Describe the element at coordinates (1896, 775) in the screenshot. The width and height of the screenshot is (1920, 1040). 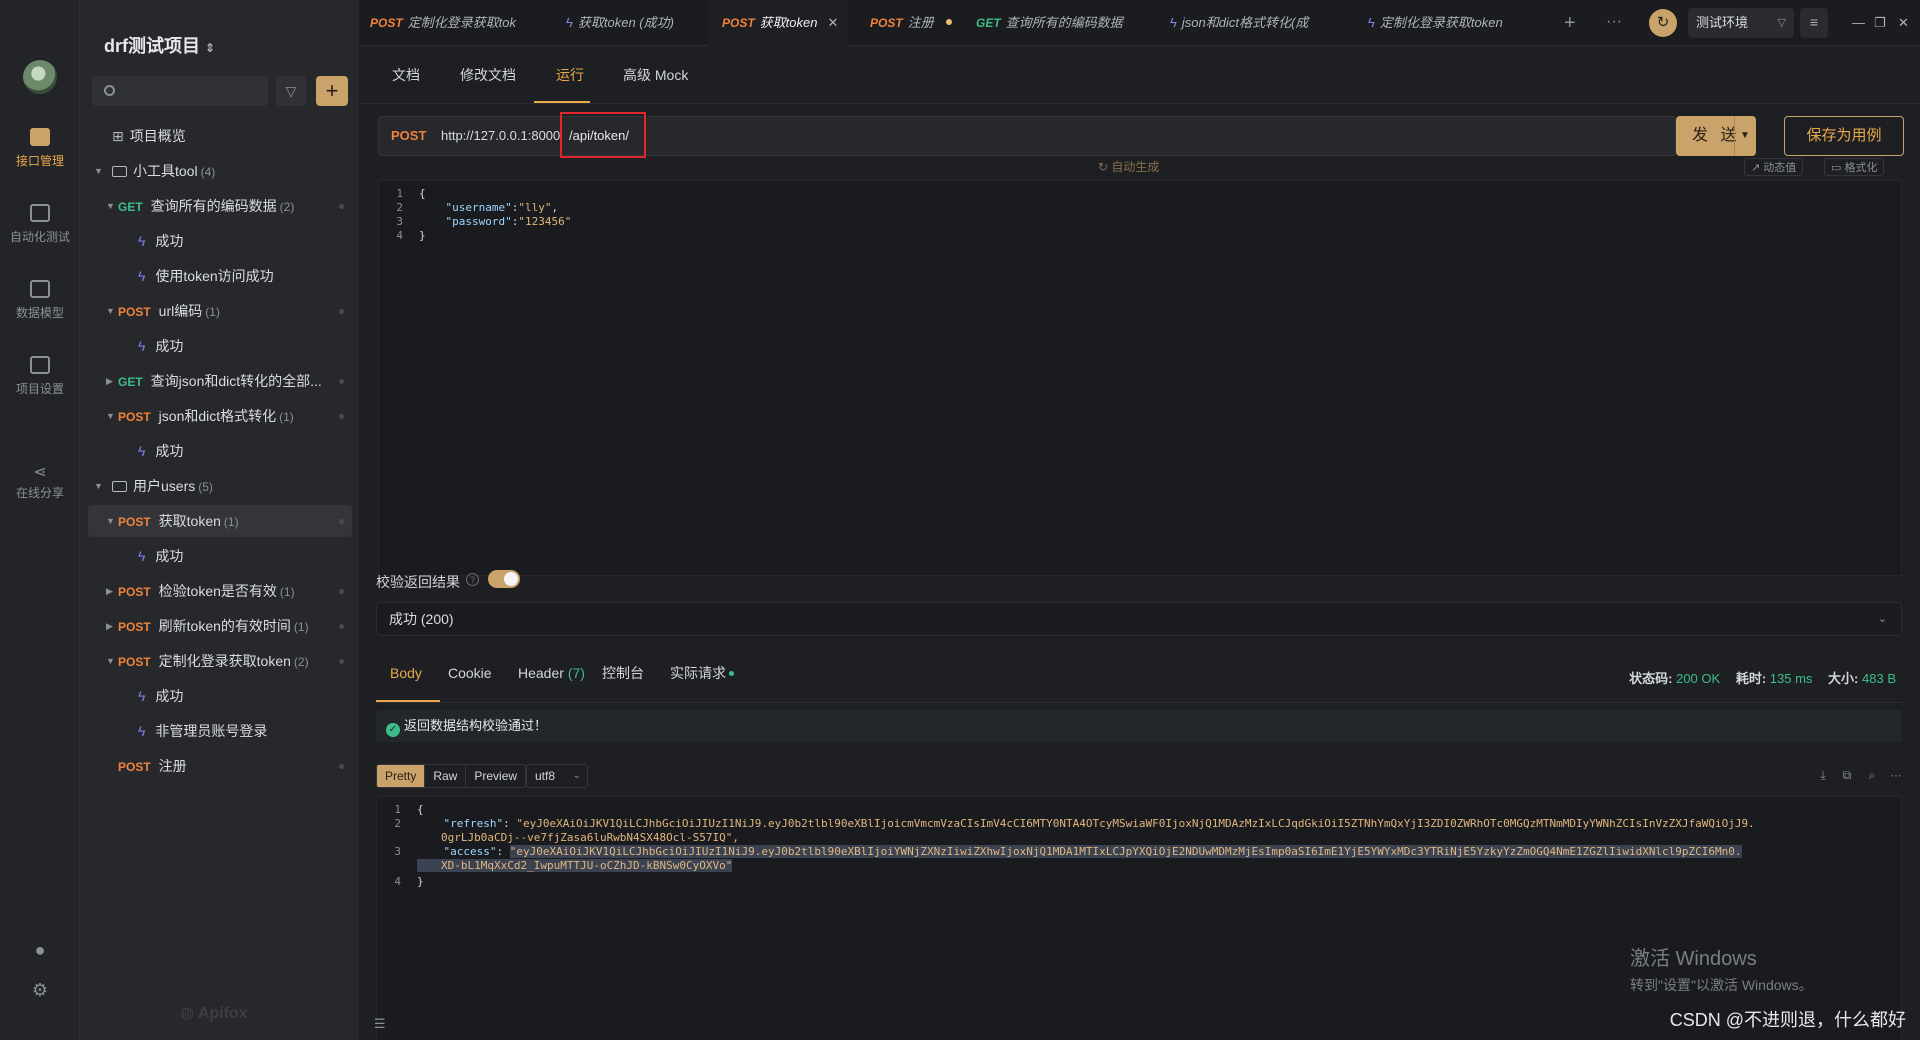
I see `more-icon: ···` at that location.